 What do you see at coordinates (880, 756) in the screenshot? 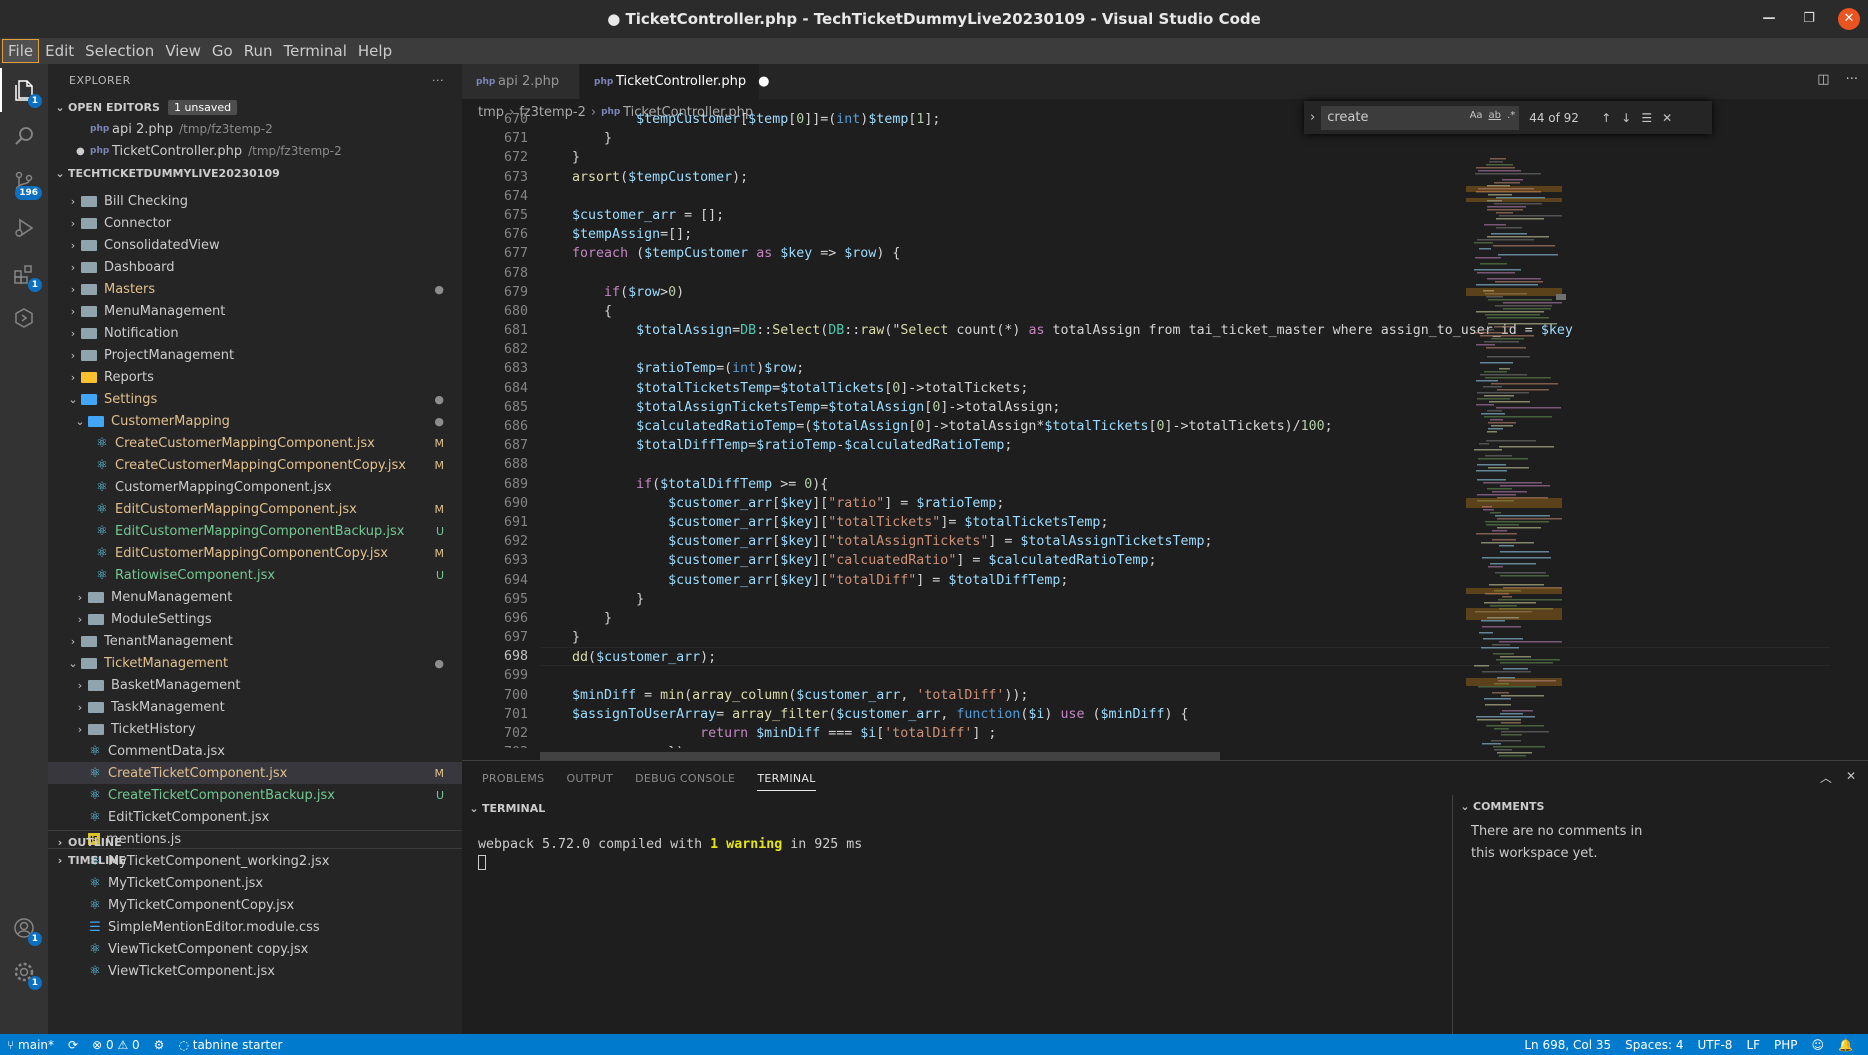
I see `horizontal-scrollbar` at bounding box center [880, 756].